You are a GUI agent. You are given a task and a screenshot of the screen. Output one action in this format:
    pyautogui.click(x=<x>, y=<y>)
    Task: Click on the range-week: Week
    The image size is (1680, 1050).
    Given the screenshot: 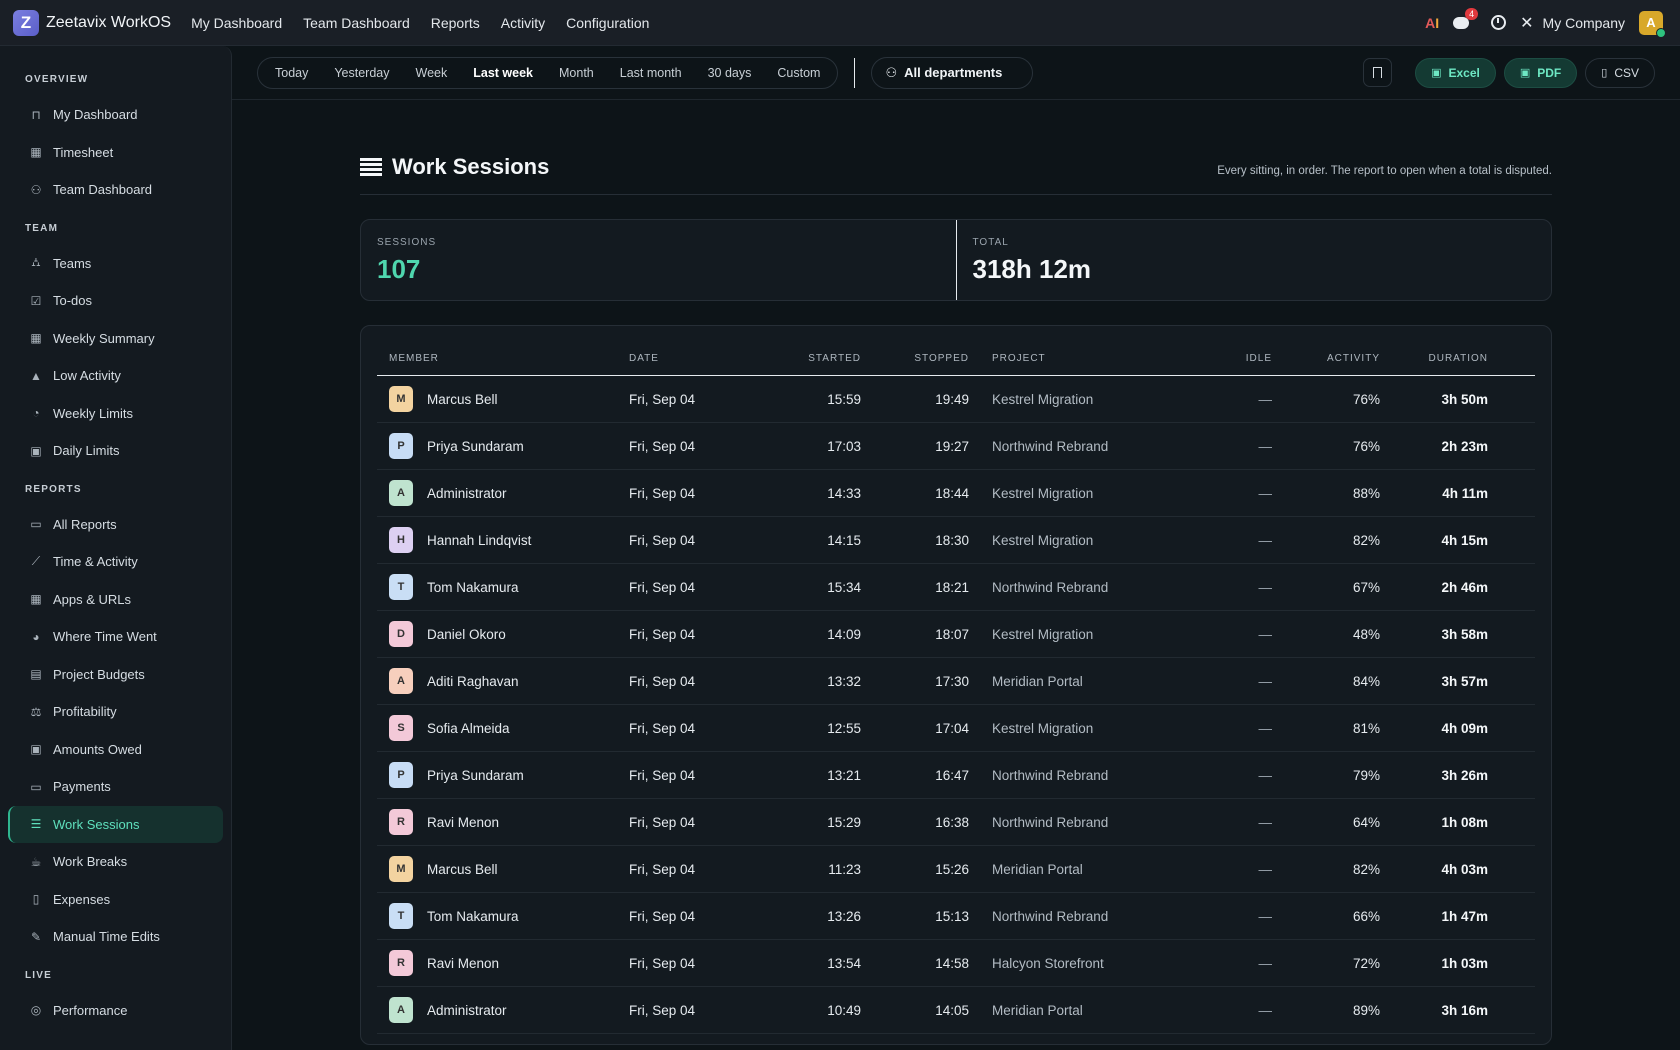 What is the action you would take?
    pyautogui.click(x=432, y=73)
    